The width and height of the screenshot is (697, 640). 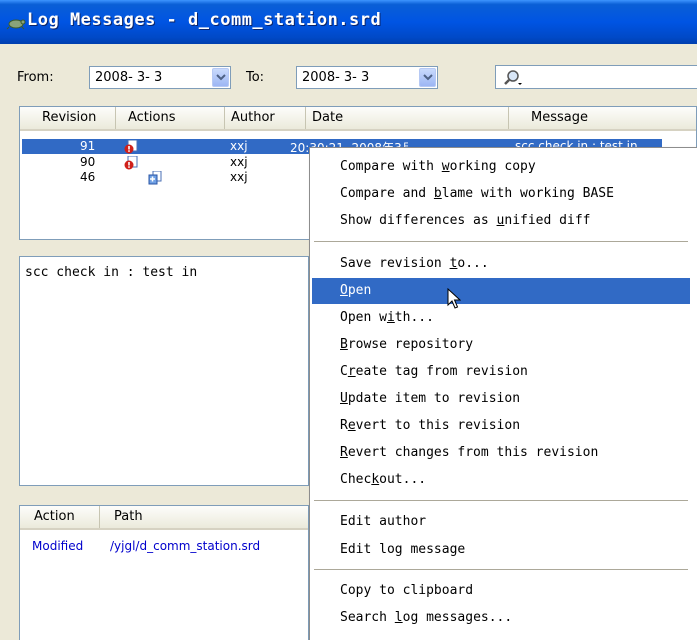 What do you see at coordinates (255, 77) in the screenshot?
I see `to-label: To:` at bounding box center [255, 77].